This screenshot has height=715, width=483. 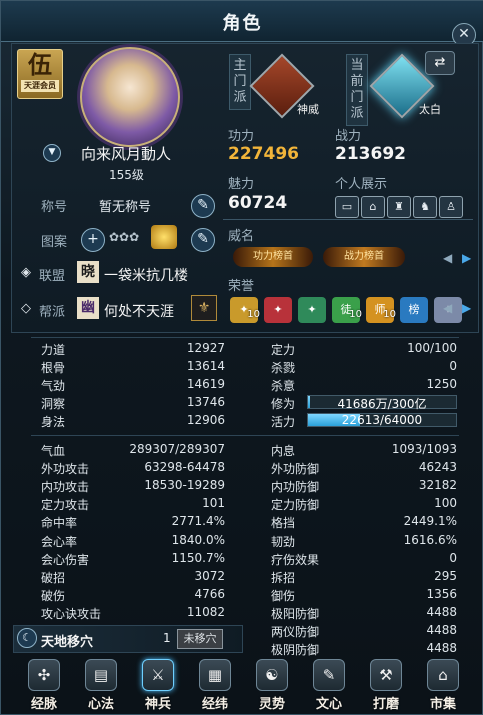 I want to click on market-icon: ⌂, so click(x=443, y=675).